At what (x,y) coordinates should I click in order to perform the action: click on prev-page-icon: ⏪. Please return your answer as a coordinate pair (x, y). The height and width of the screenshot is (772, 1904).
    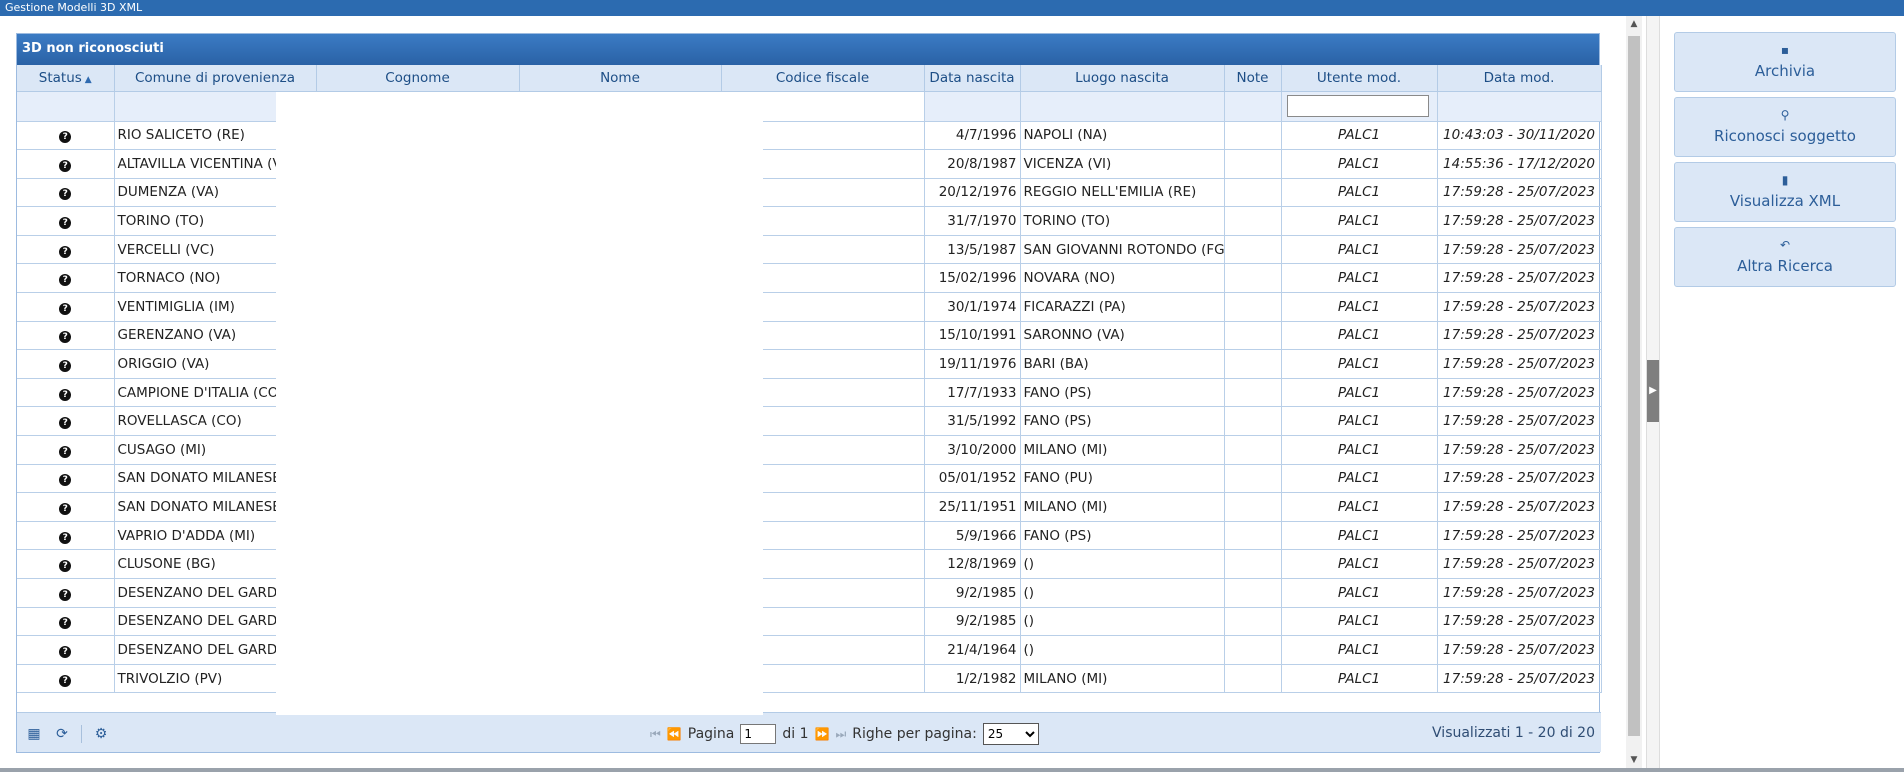
    Looking at the image, I should click on (674, 734).